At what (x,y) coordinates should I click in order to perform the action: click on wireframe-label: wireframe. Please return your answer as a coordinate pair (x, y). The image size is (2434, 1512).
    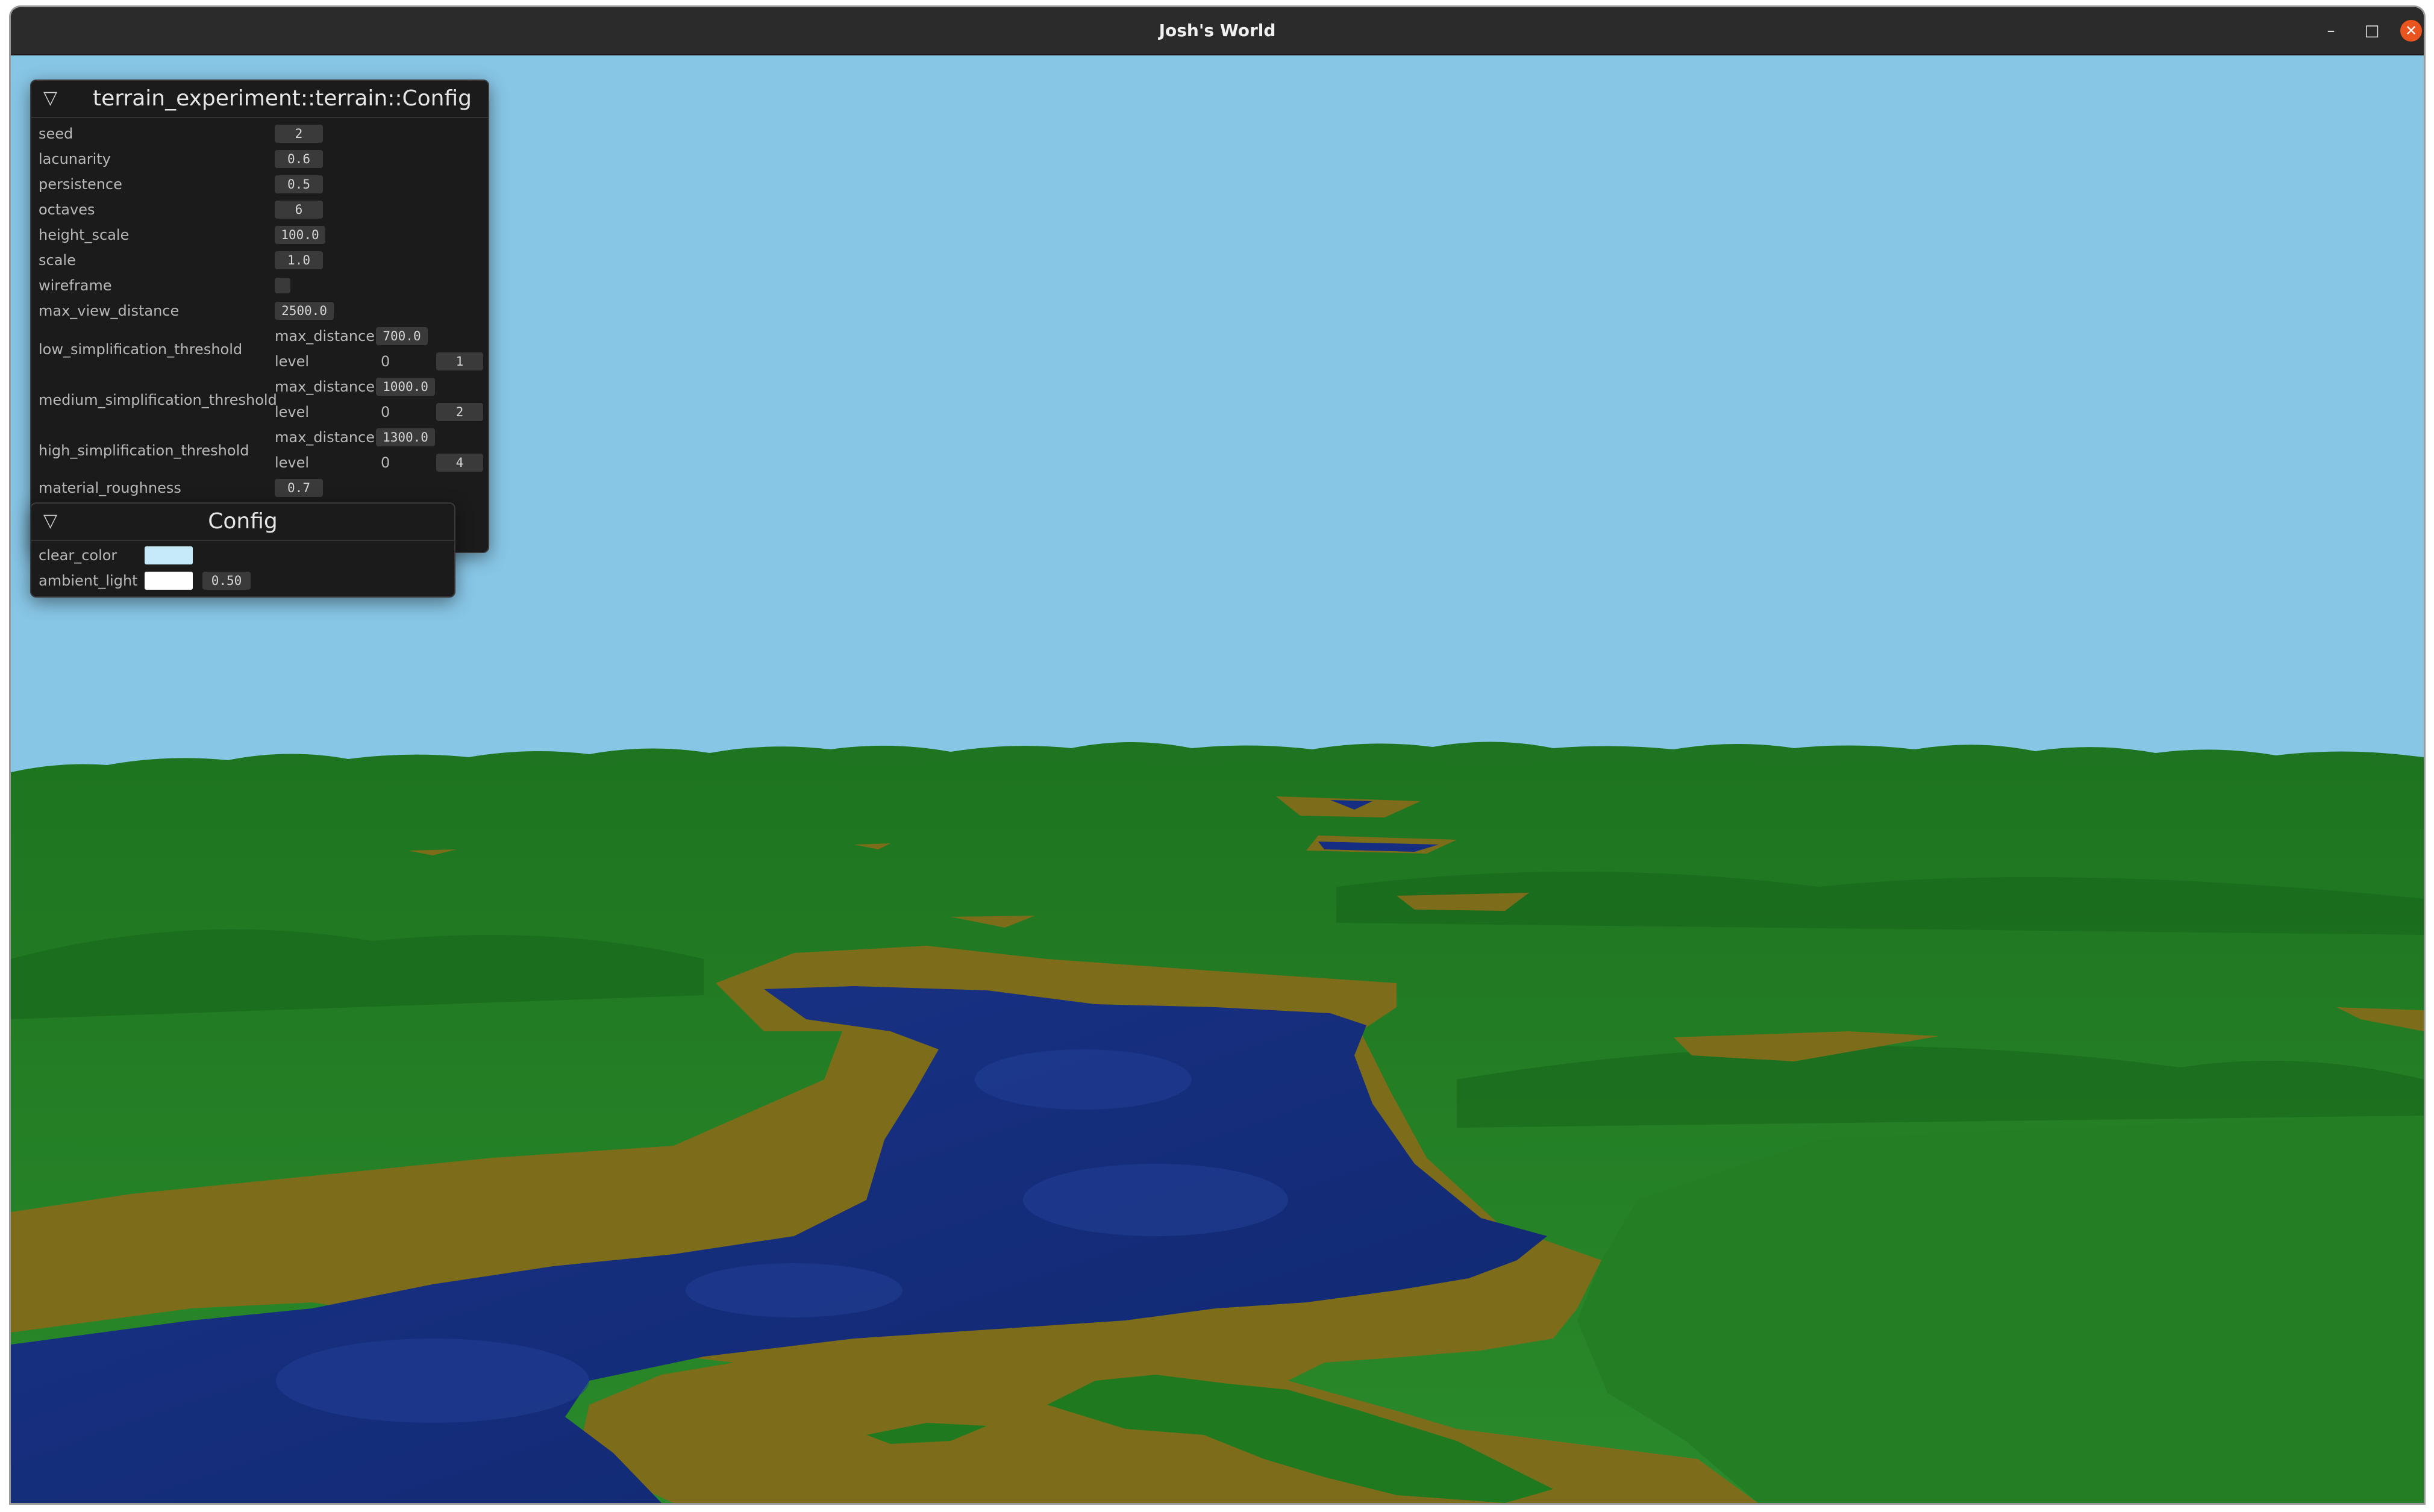
    Looking at the image, I should click on (75, 285).